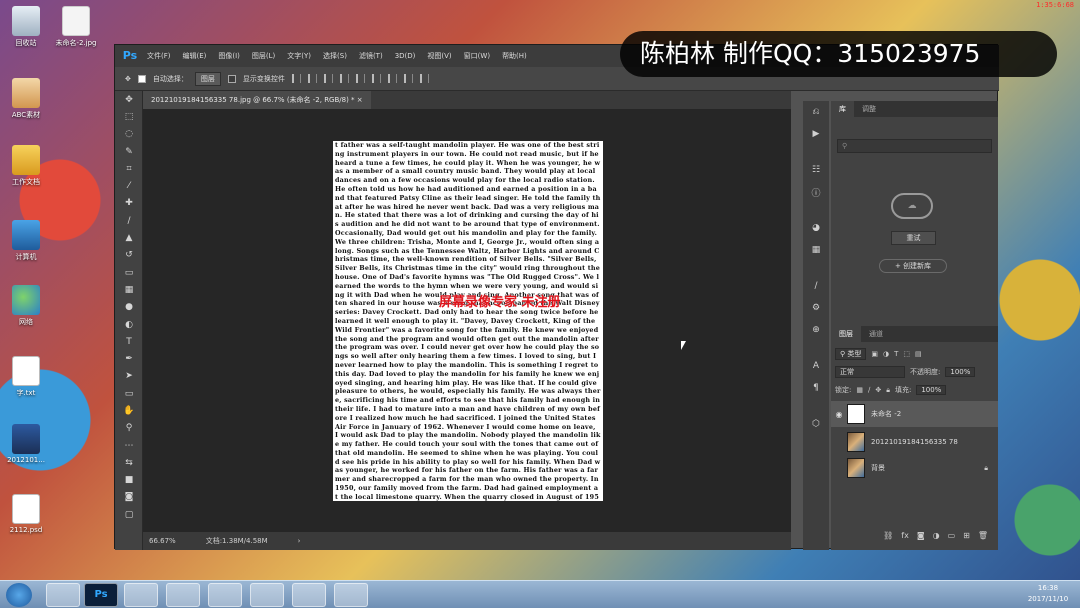 Image resolution: width=1080 pixels, height=608 pixels. What do you see at coordinates (335, 56) in the screenshot?
I see `menu-select: 选择(S)` at bounding box center [335, 56].